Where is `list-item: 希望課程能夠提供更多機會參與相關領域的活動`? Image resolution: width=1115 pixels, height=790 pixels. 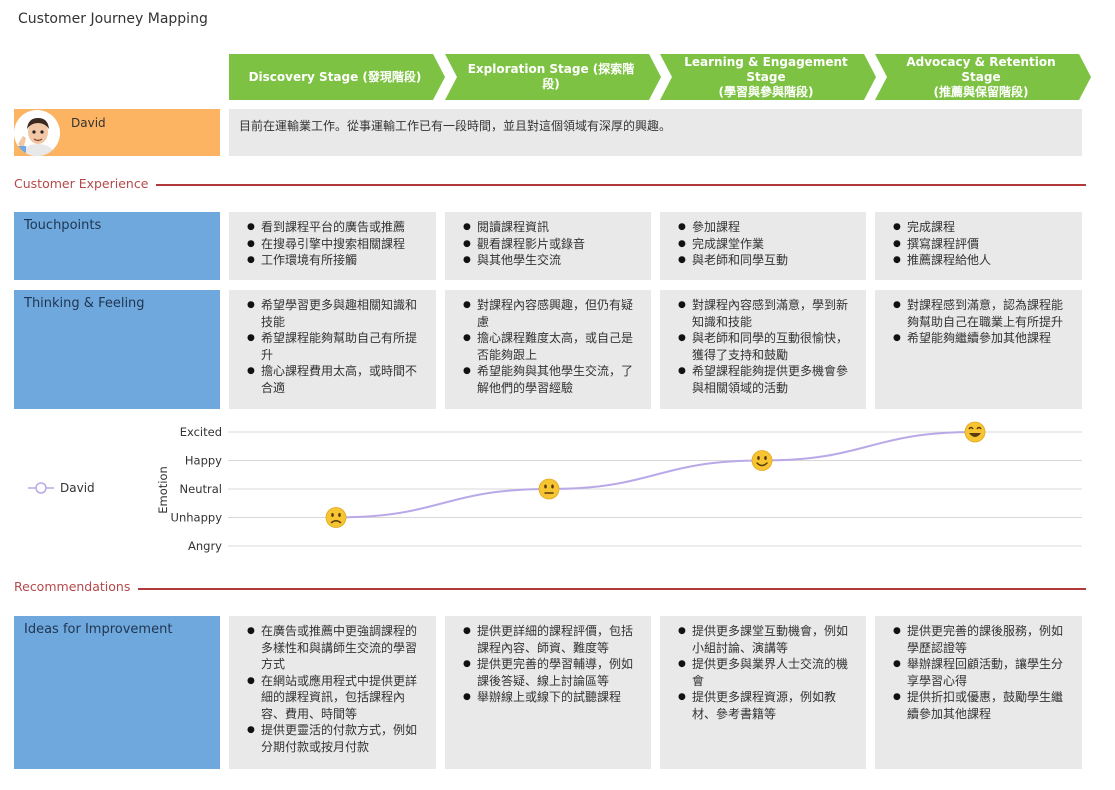
list-item: 希望課程能夠提供更多機會參與相關領域的活動 is located at coordinates (764, 379).